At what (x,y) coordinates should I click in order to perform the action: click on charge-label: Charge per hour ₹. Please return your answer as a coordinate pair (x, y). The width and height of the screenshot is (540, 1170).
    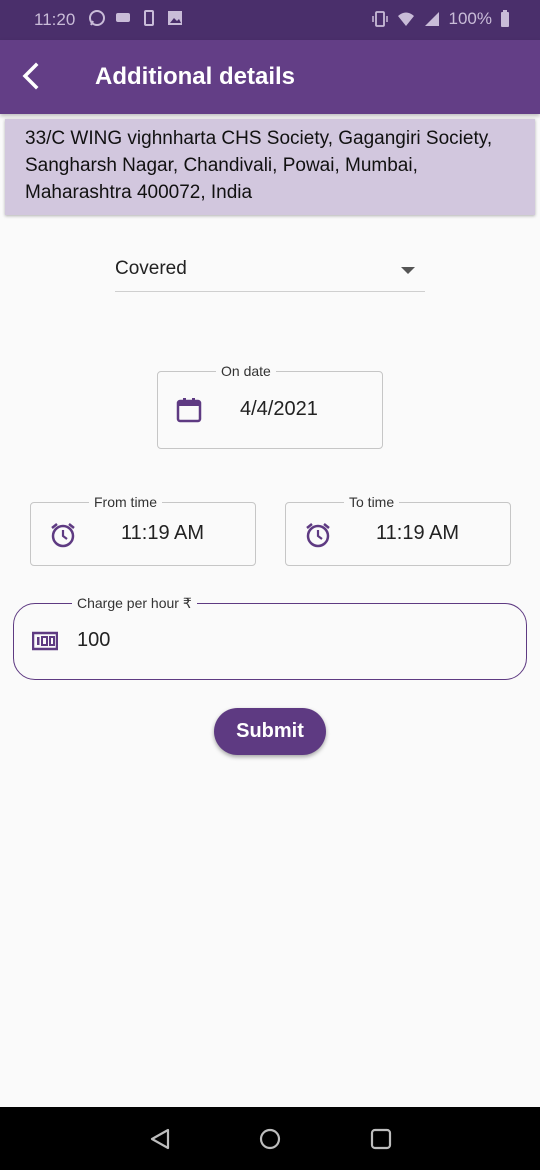
    Looking at the image, I should click on (134, 603).